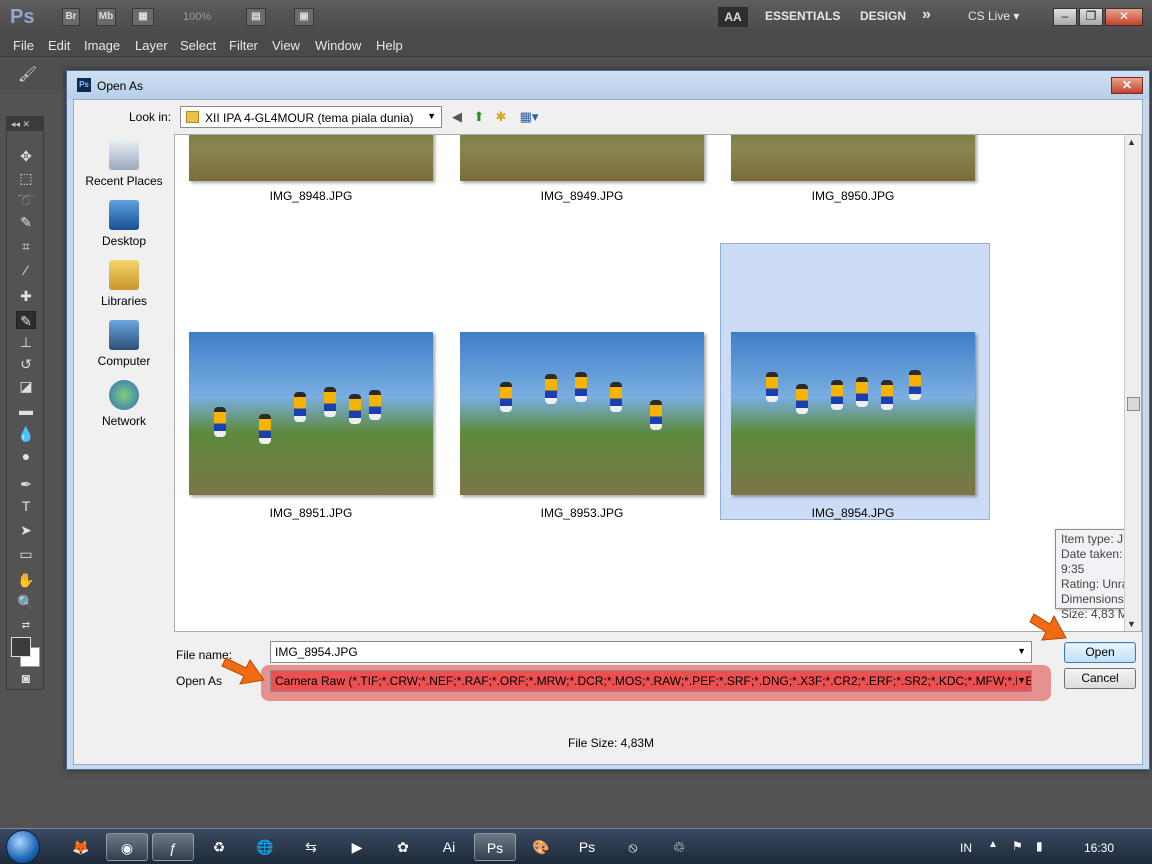  What do you see at coordinates (26, 456) in the screenshot?
I see `dodge-tool-icon: ●` at bounding box center [26, 456].